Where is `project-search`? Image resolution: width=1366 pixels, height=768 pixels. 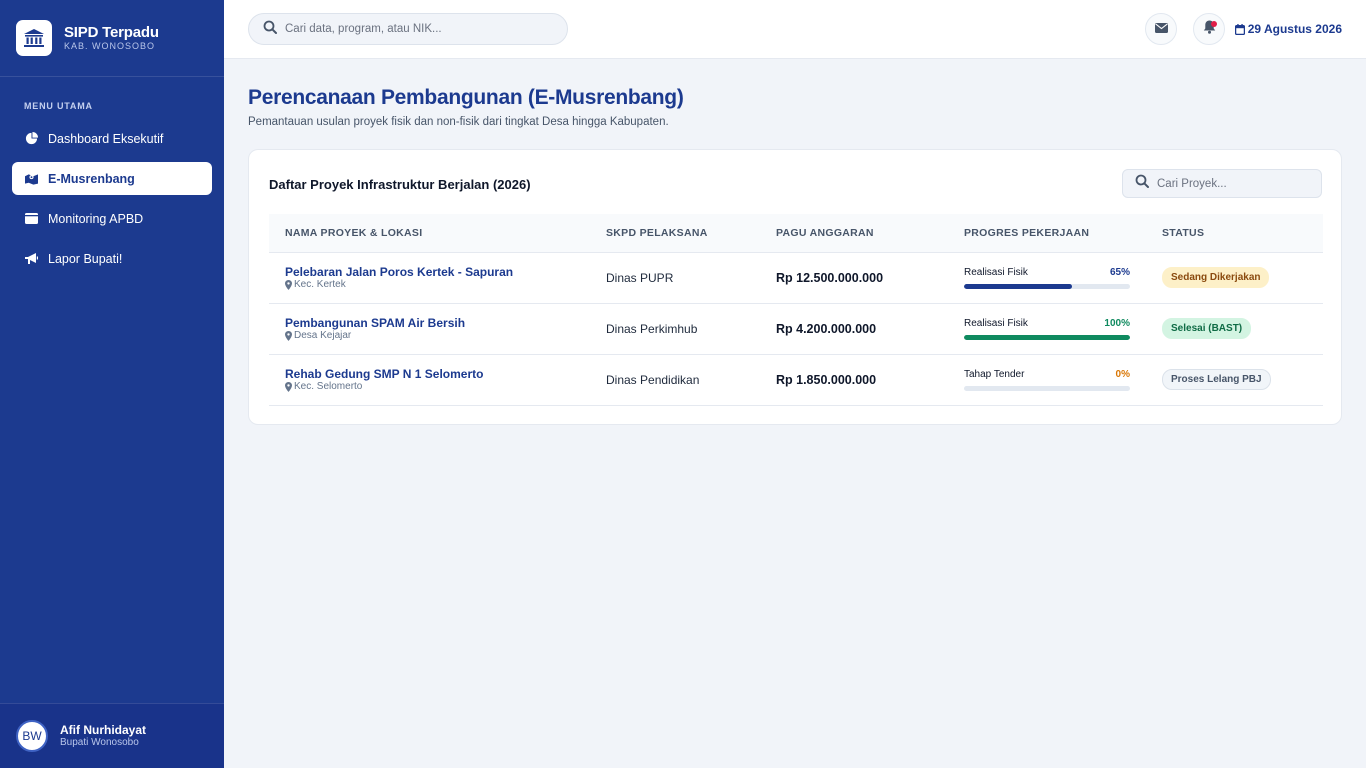 project-search is located at coordinates (1222, 183).